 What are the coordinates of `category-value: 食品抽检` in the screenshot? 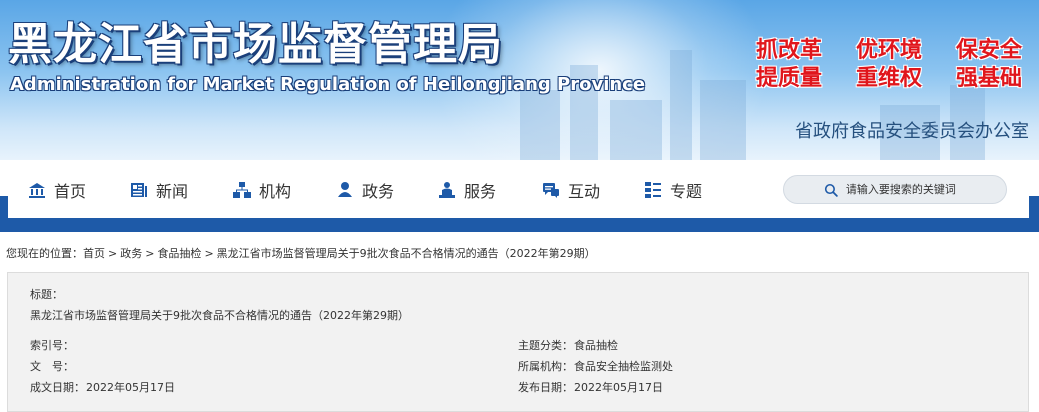 It's located at (596, 345).